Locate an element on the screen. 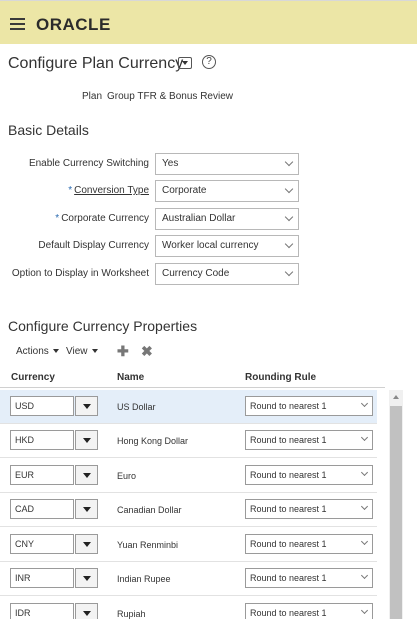 Image resolution: width=417 pixels, height=619 pixels. enable-currency-switching-label: Enable Currency Switching is located at coordinates (88, 163).